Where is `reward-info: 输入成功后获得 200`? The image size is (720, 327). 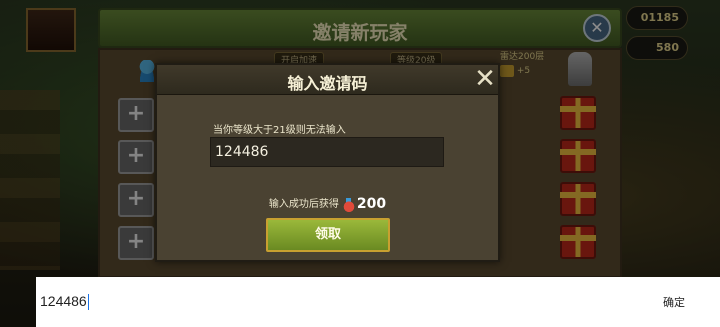
reward-info: 输入成功后获得 200 is located at coordinates (327, 203).